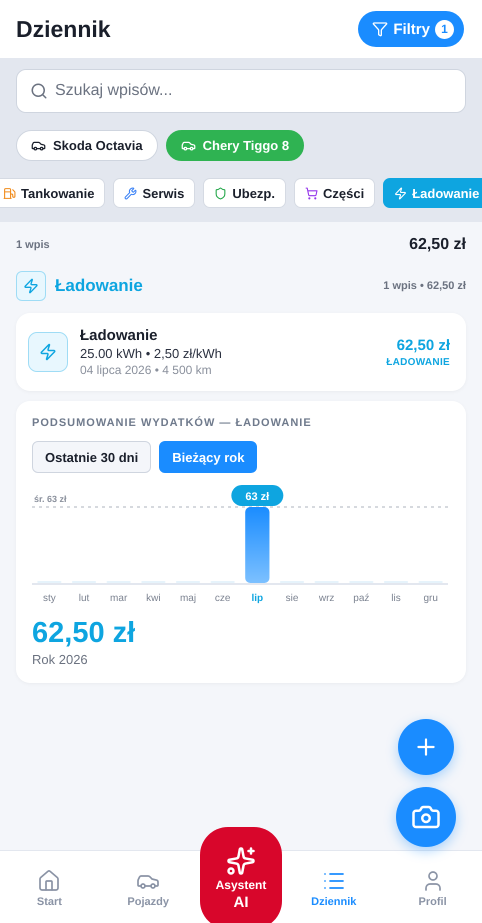 The image size is (482, 923). Describe the element at coordinates (49, 881) in the screenshot. I see `home-icon` at that location.